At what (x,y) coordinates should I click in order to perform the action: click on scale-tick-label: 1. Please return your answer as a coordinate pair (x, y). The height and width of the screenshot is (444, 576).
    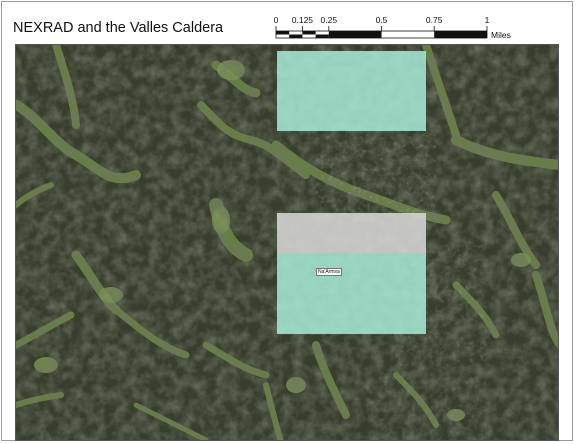
    Looking at the image, I should click on (487, 20).